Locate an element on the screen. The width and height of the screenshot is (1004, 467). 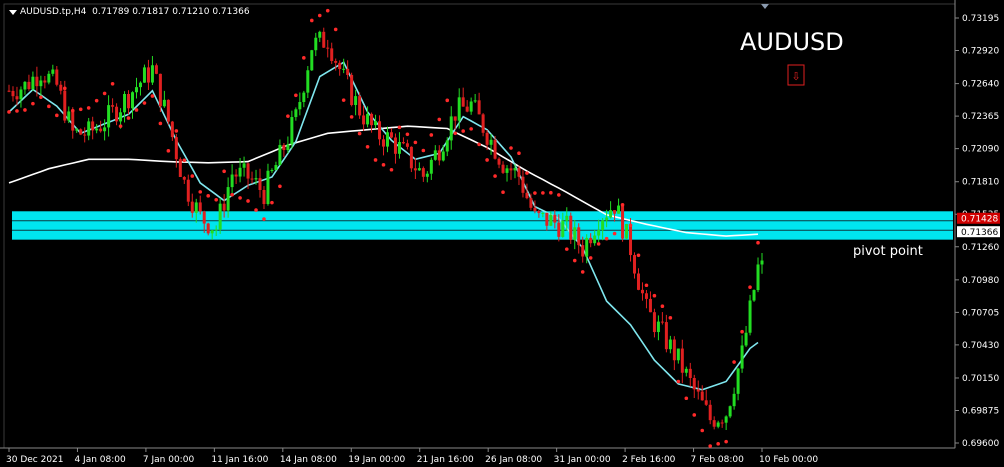
y-tick-label: 0.72365 is located at coordinates (980, 117).